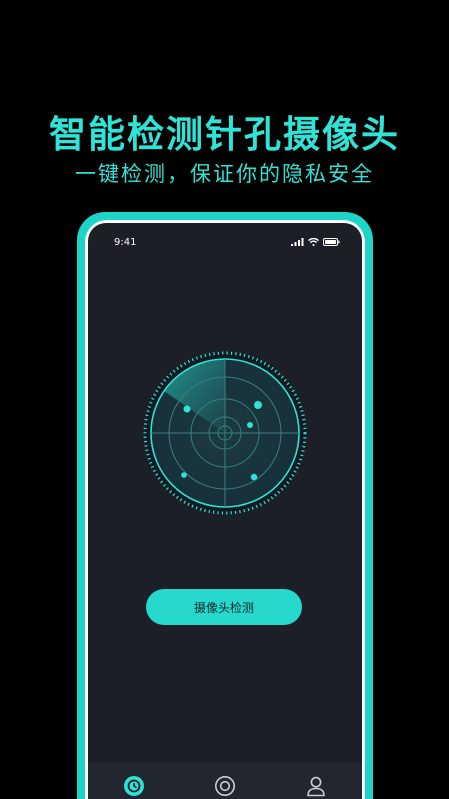 The image size is (449, 799). I want to click on tab-profile, so click(316, 787).